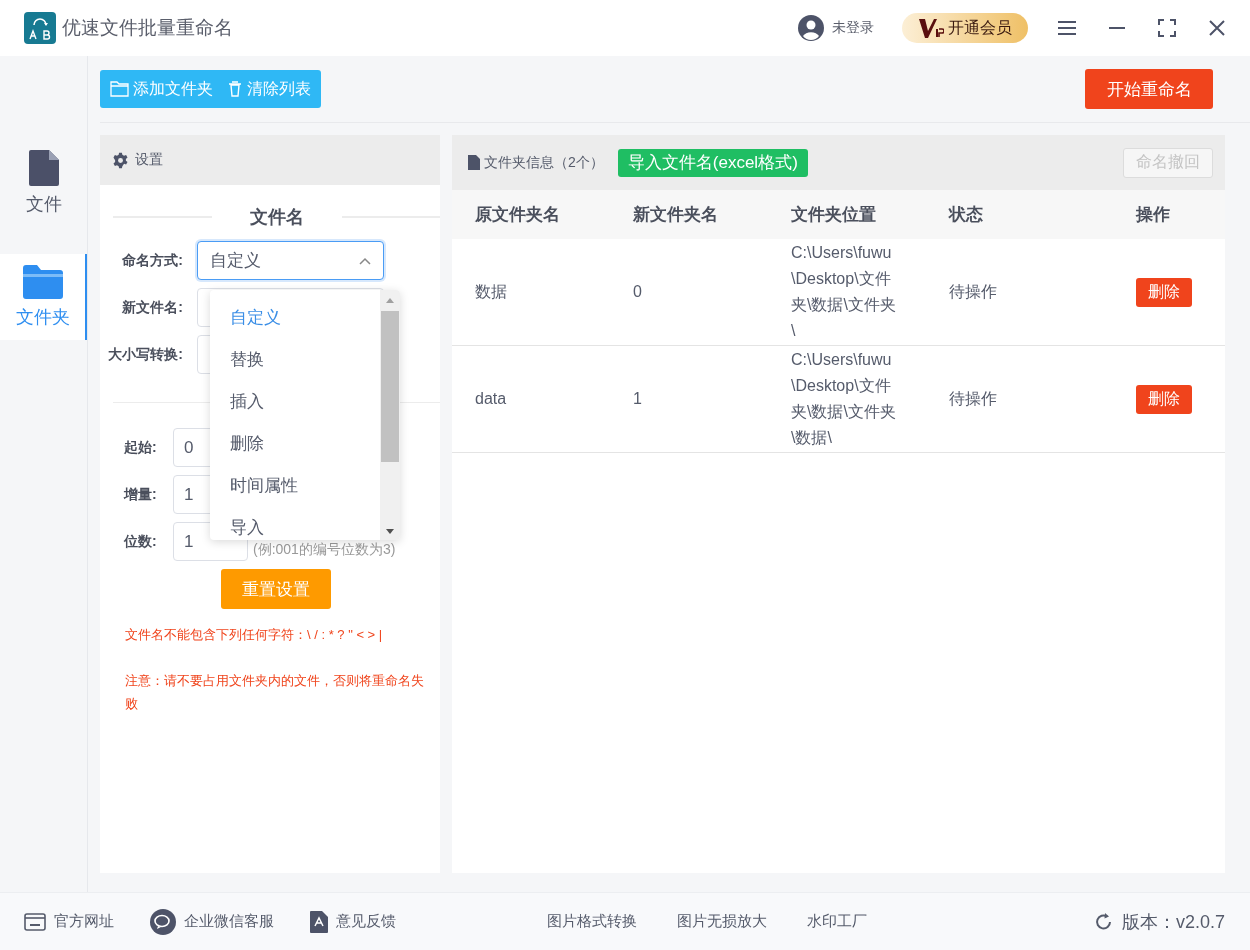 The image size is (1250, 950). I want to click on version-label: 版本：v2.0.7, so click(1173, 922).